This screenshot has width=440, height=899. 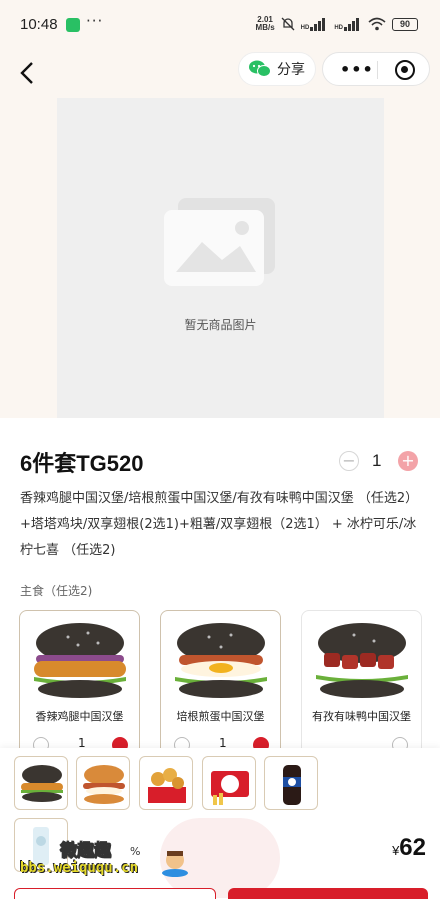 I want to click on more-notifications-icon: ···, so click(x=95, y=21).